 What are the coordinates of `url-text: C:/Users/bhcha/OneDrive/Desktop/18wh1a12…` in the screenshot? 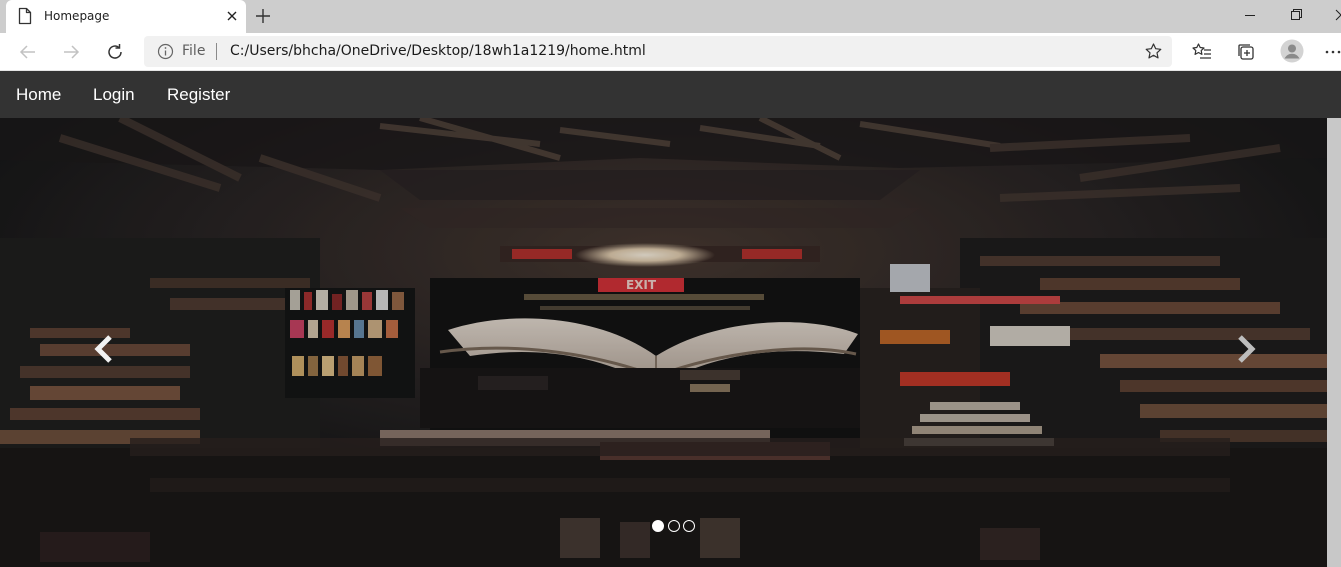 It's located at (438, 51).